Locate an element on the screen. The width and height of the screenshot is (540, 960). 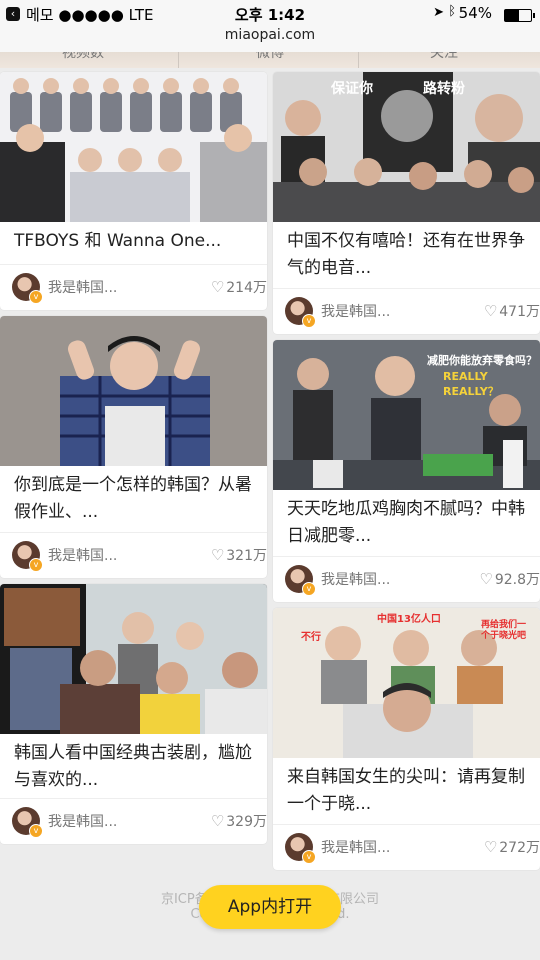
open-in-app-button: App内打开 is located at coordinates (270, 907).